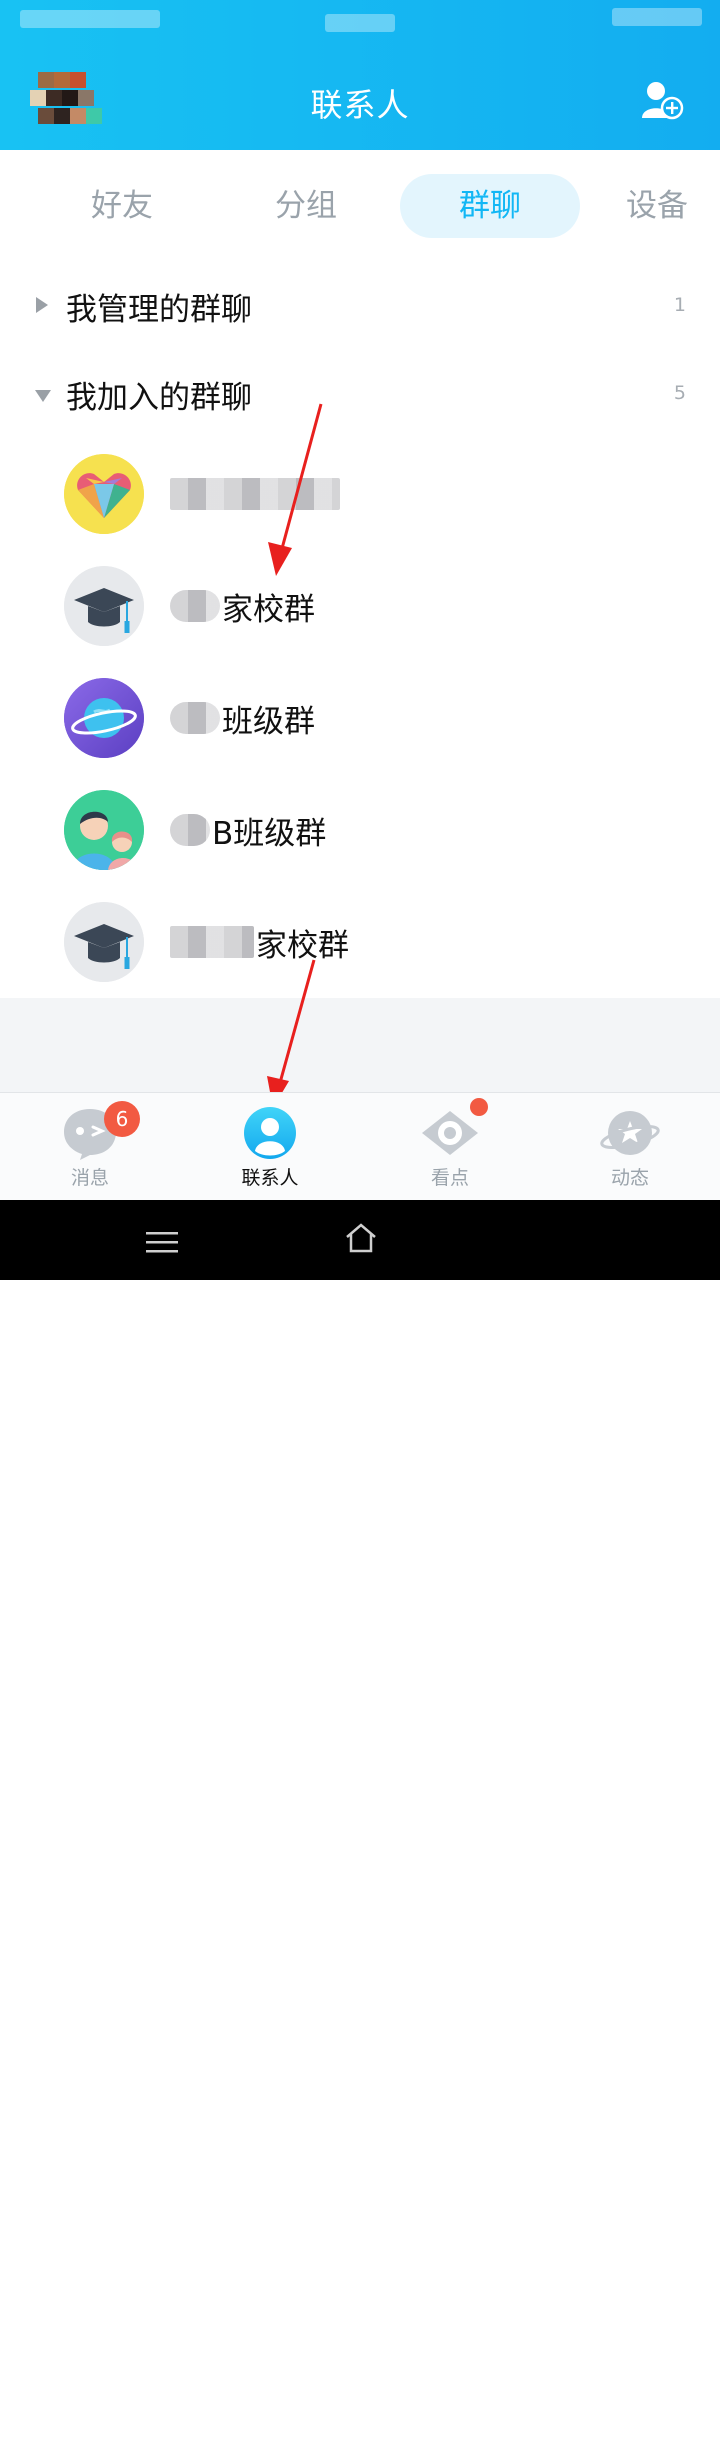 Image resolution: width=720 pixels, height=2462 pixels. Describe the element at coordinates (162, 1242) in the screenshot. I see `menu-icon` at that location.